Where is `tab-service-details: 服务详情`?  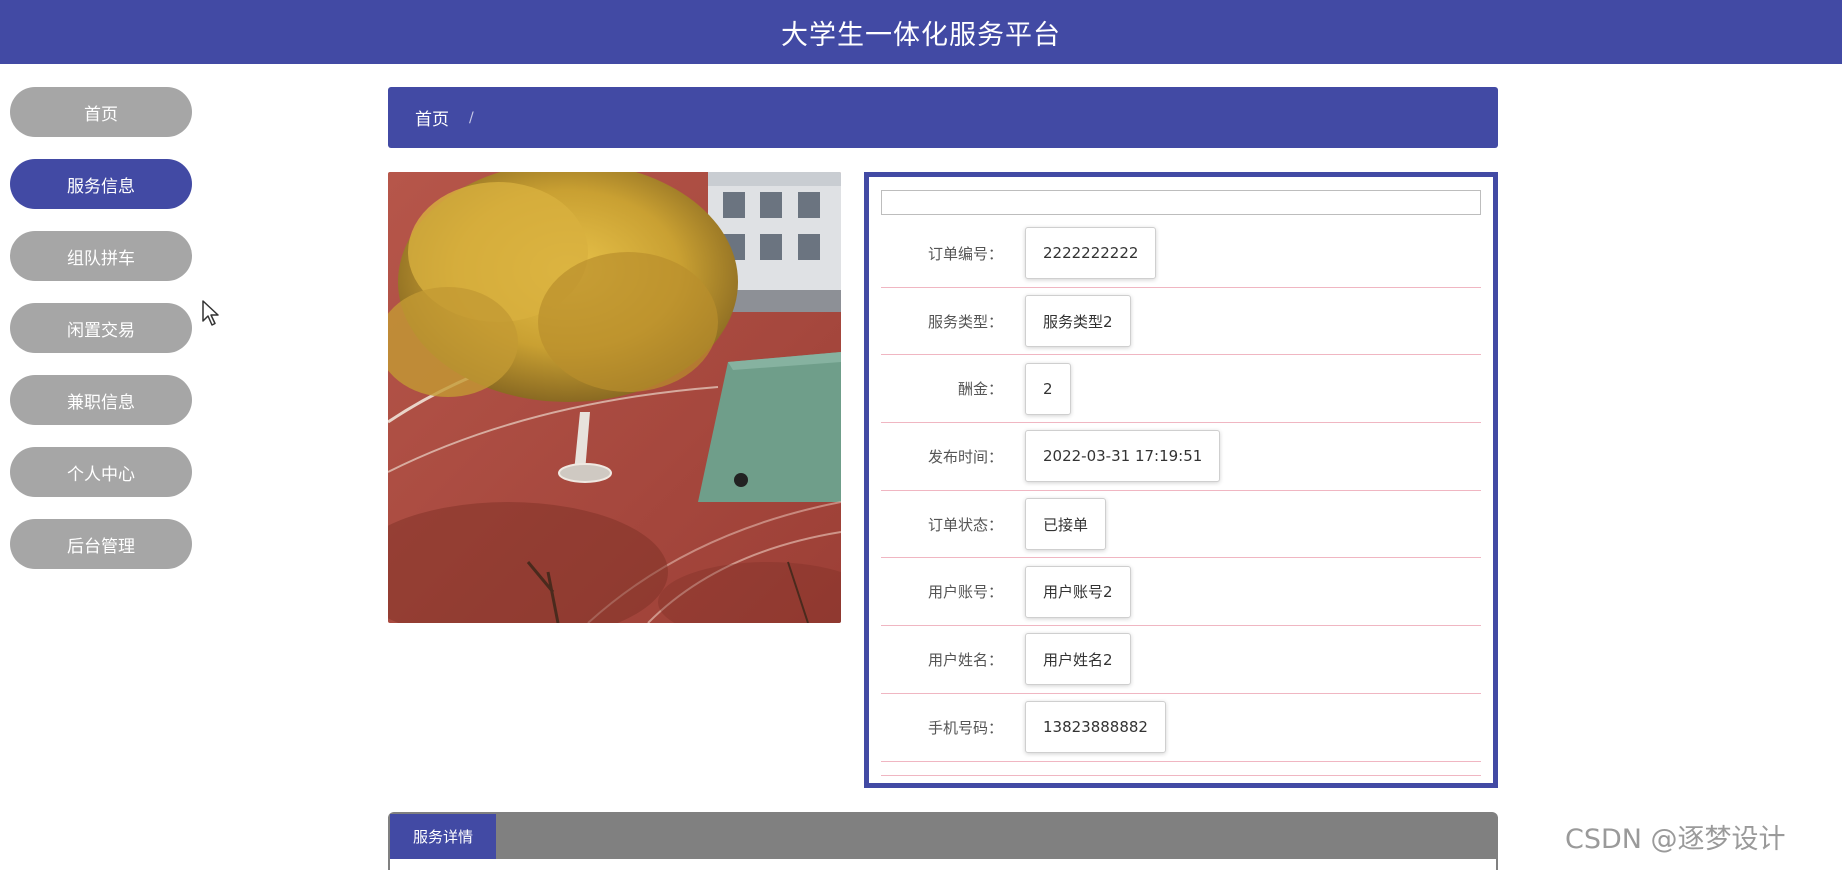
tab-service-details: 服务详情 is located at coordinates (443, 836).